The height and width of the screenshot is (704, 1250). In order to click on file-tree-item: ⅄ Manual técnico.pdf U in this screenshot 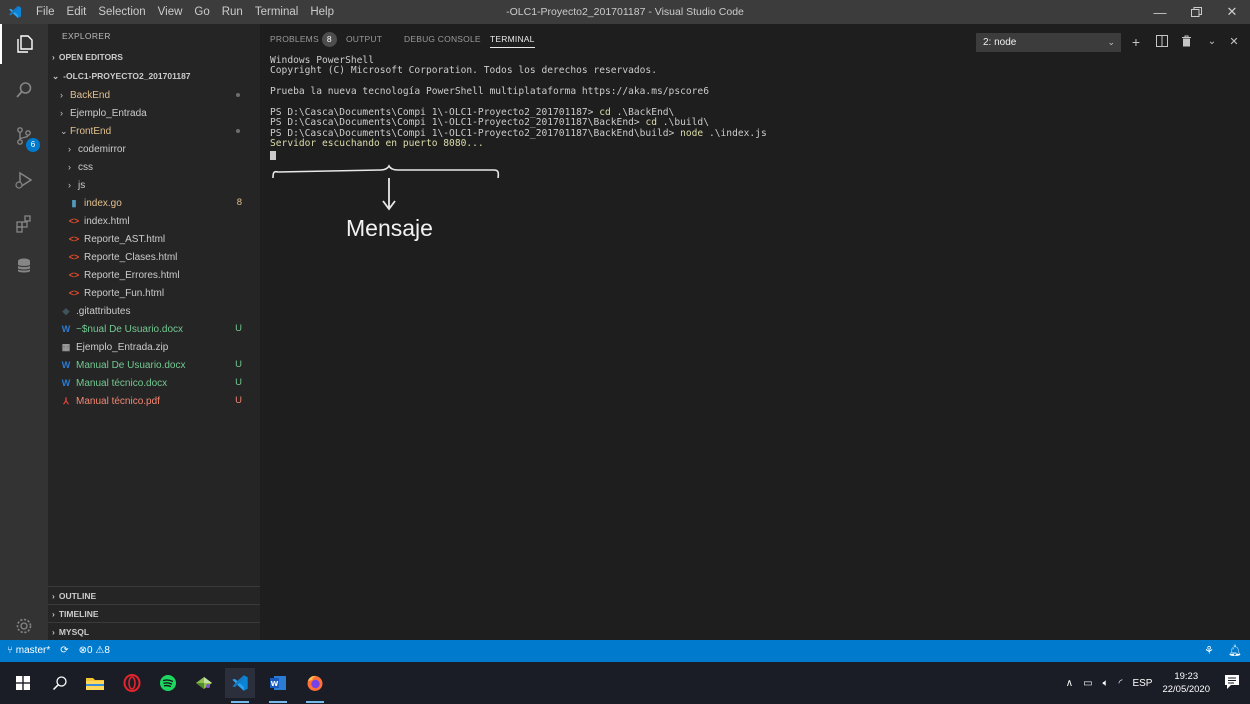, I will do `click(154, 401)`.